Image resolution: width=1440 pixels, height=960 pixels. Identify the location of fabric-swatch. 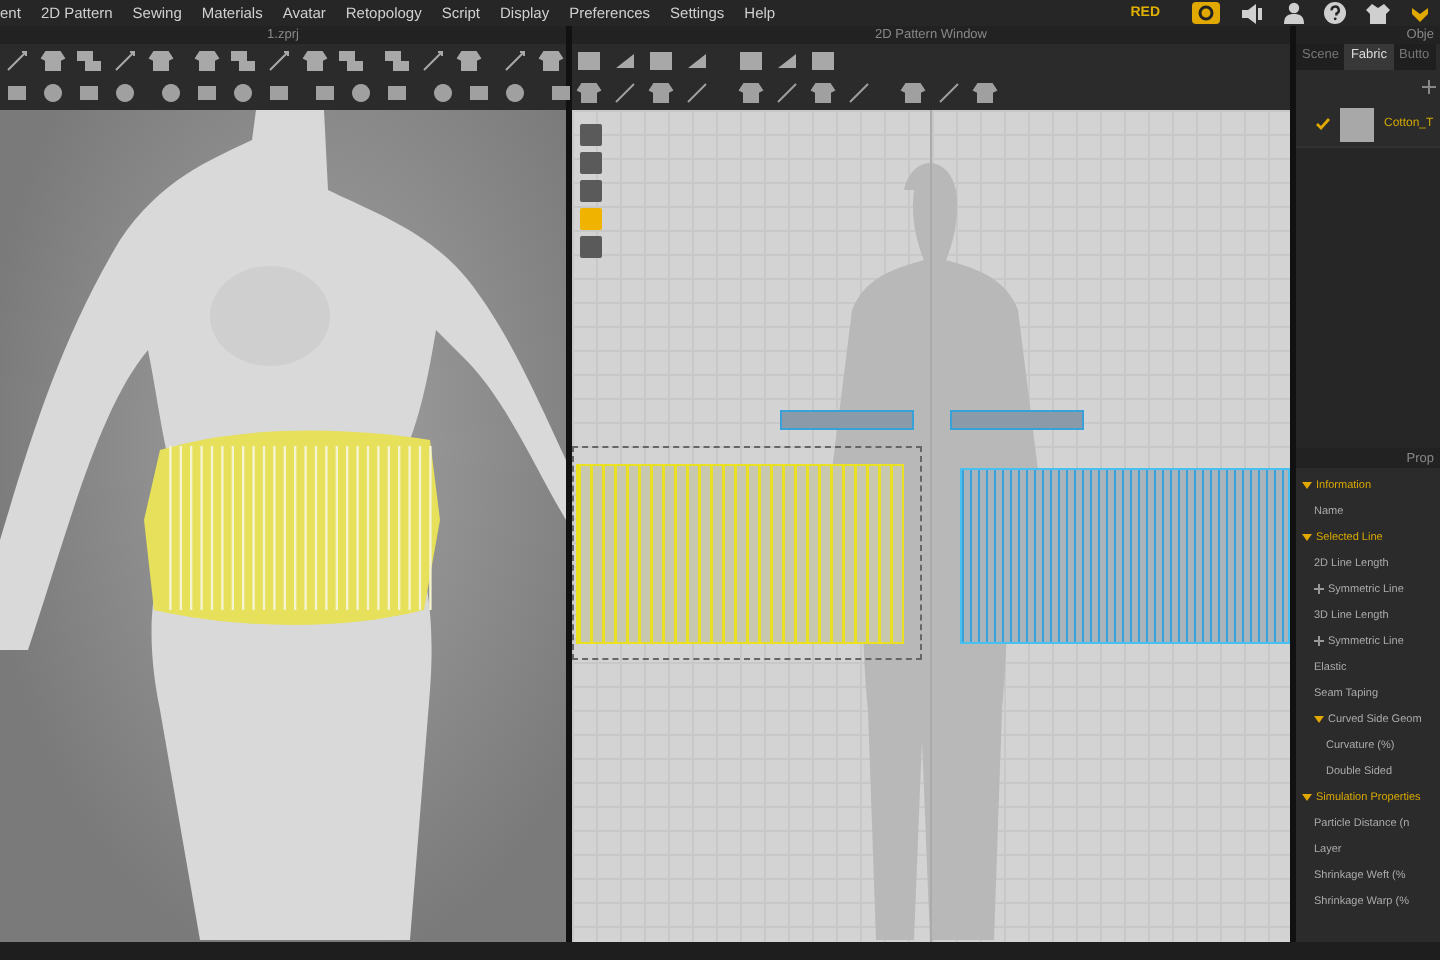
(1357, 124).